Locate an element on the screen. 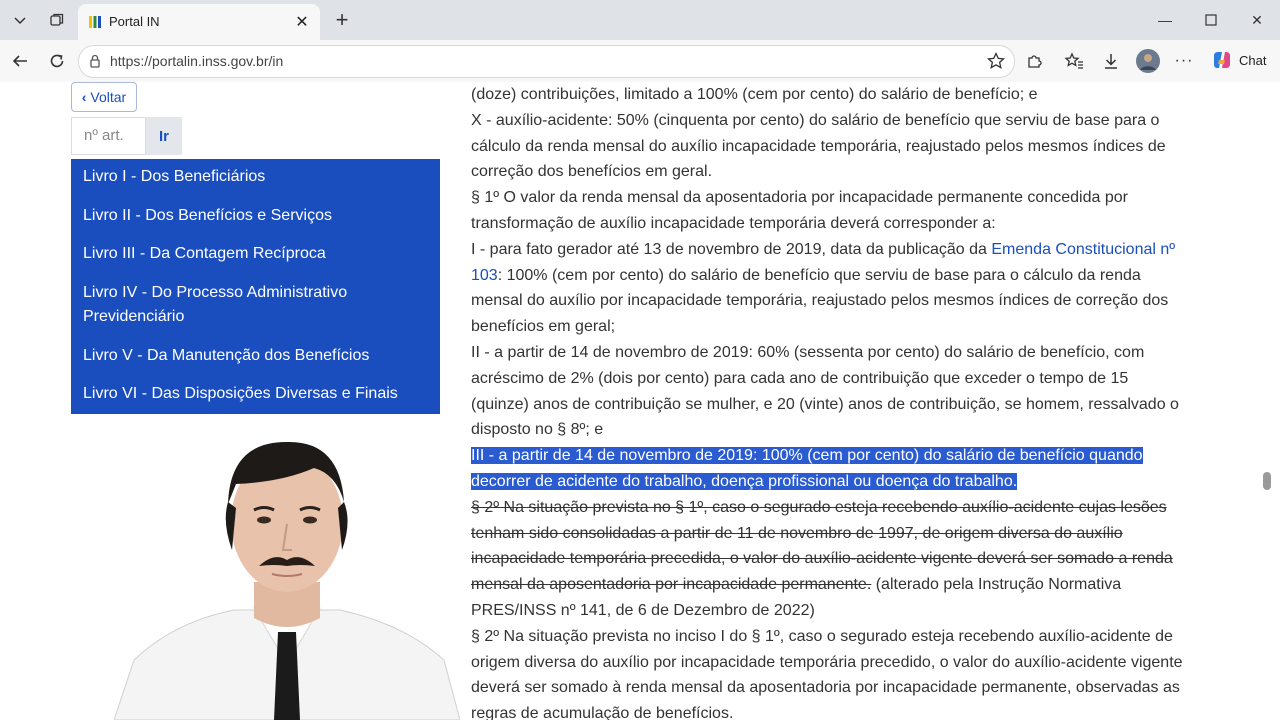 This screenshot has width=1280, height=720. favorite-star-icon is located at coordinates (996, 61).